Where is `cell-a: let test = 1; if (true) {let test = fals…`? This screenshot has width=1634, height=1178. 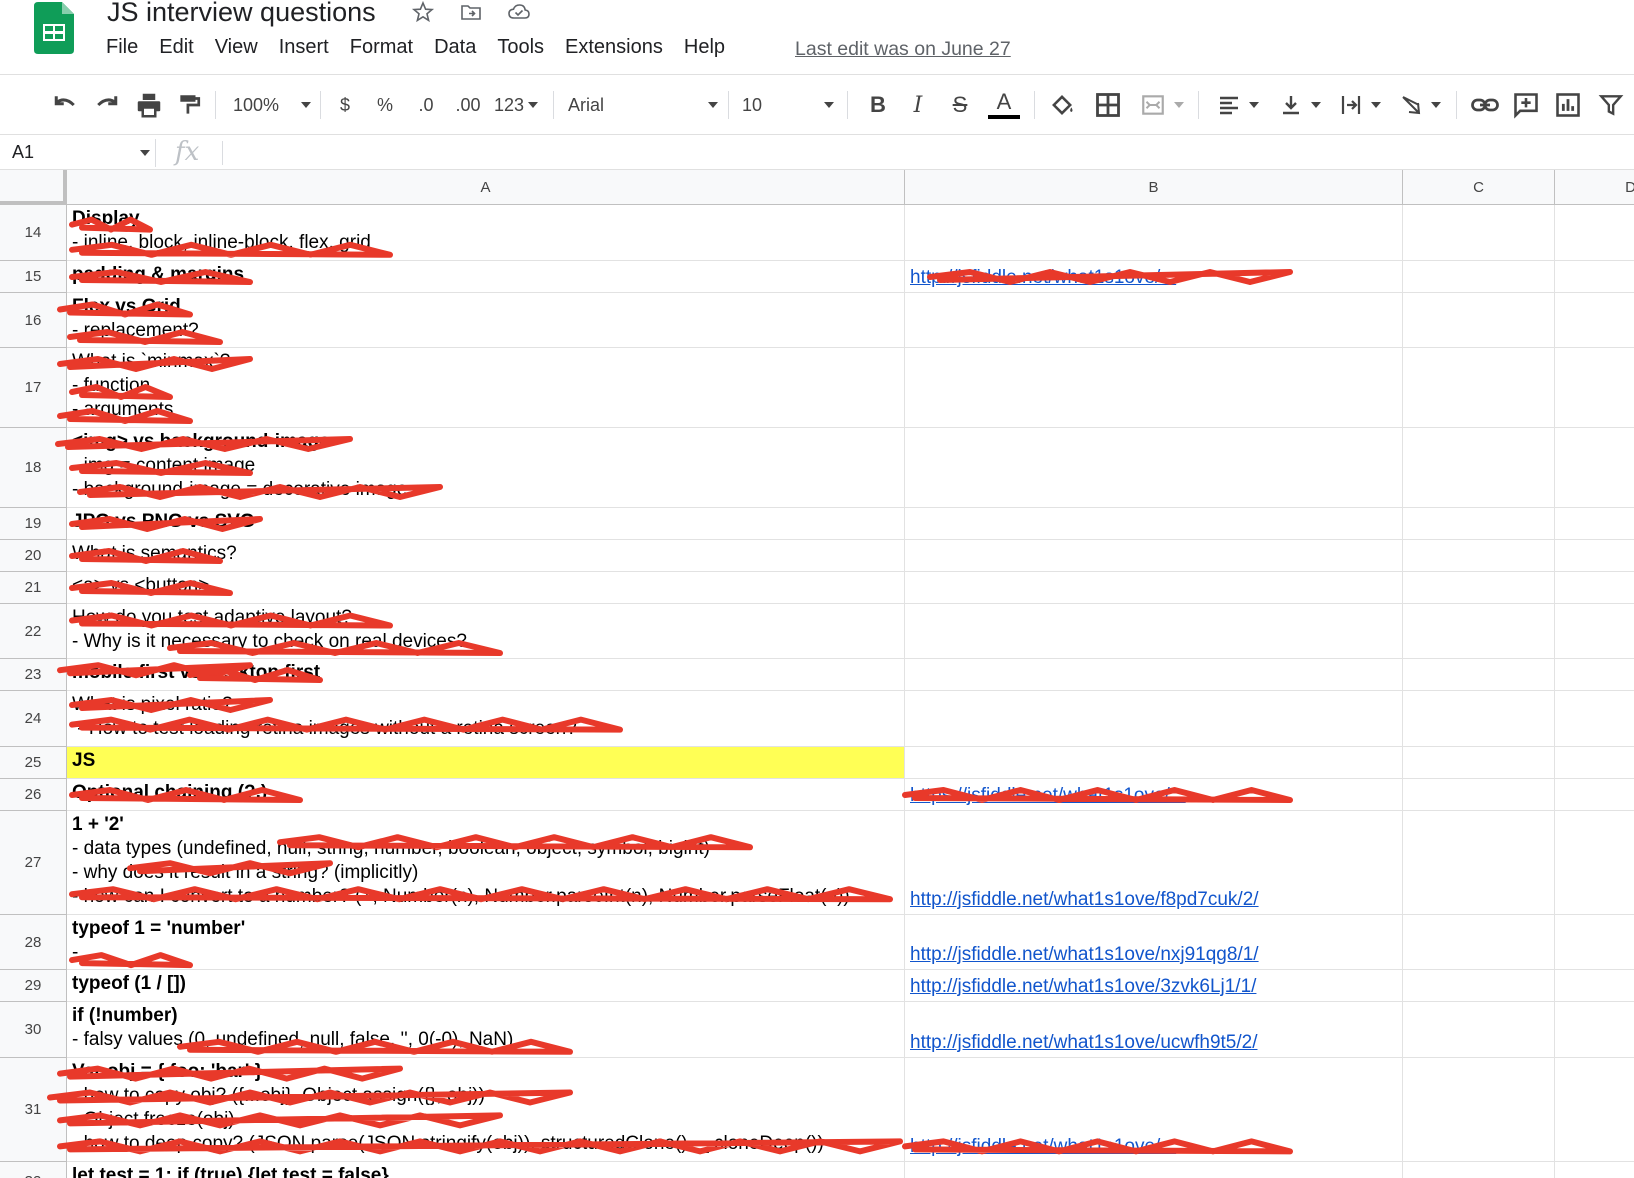
cell-a: let test = 1; if (true) {let test = fals… is located at coordinates (486, 1170).